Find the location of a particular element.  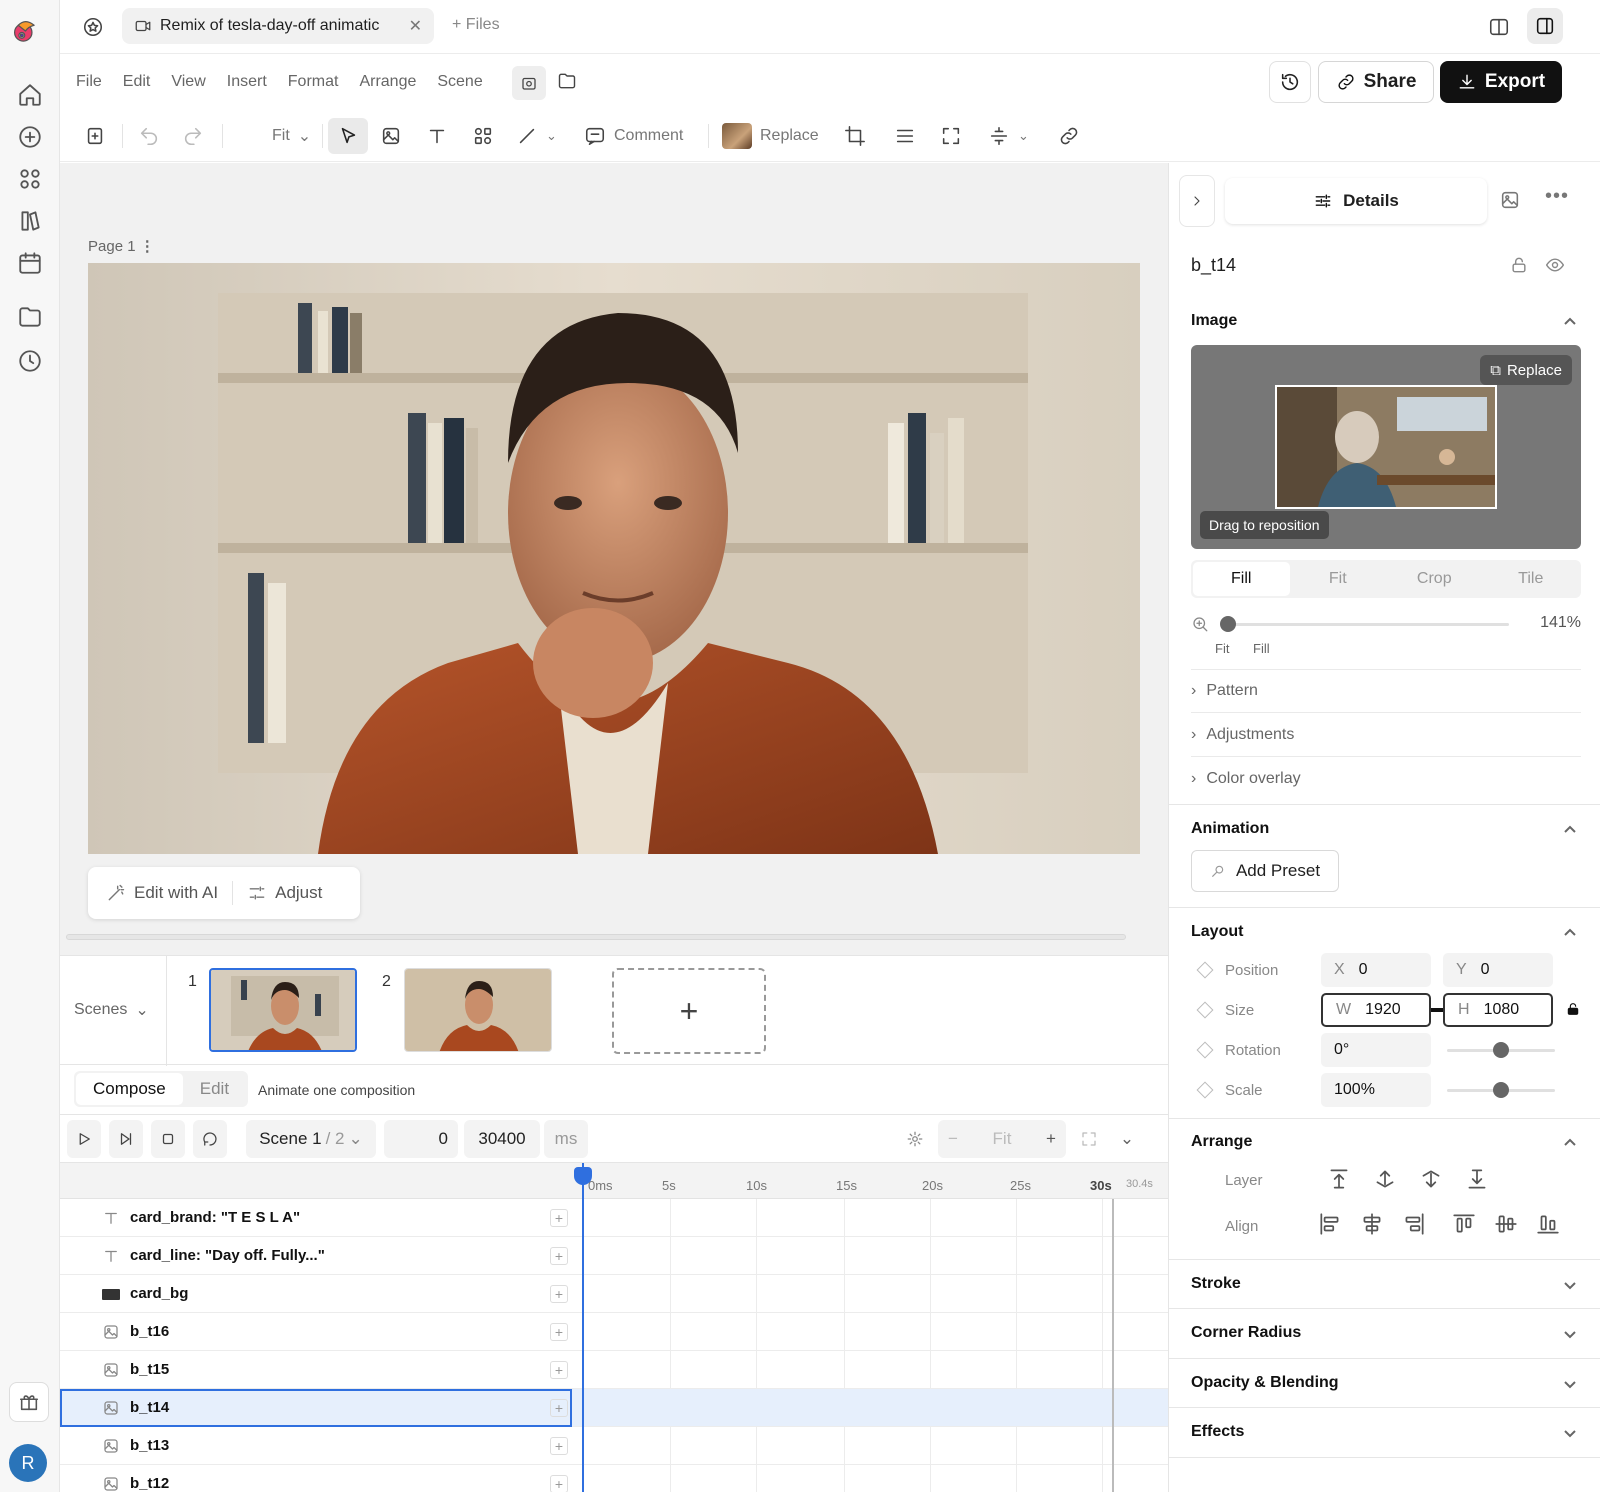

horizontal-scrollbar is located at coordinates (596, 937).